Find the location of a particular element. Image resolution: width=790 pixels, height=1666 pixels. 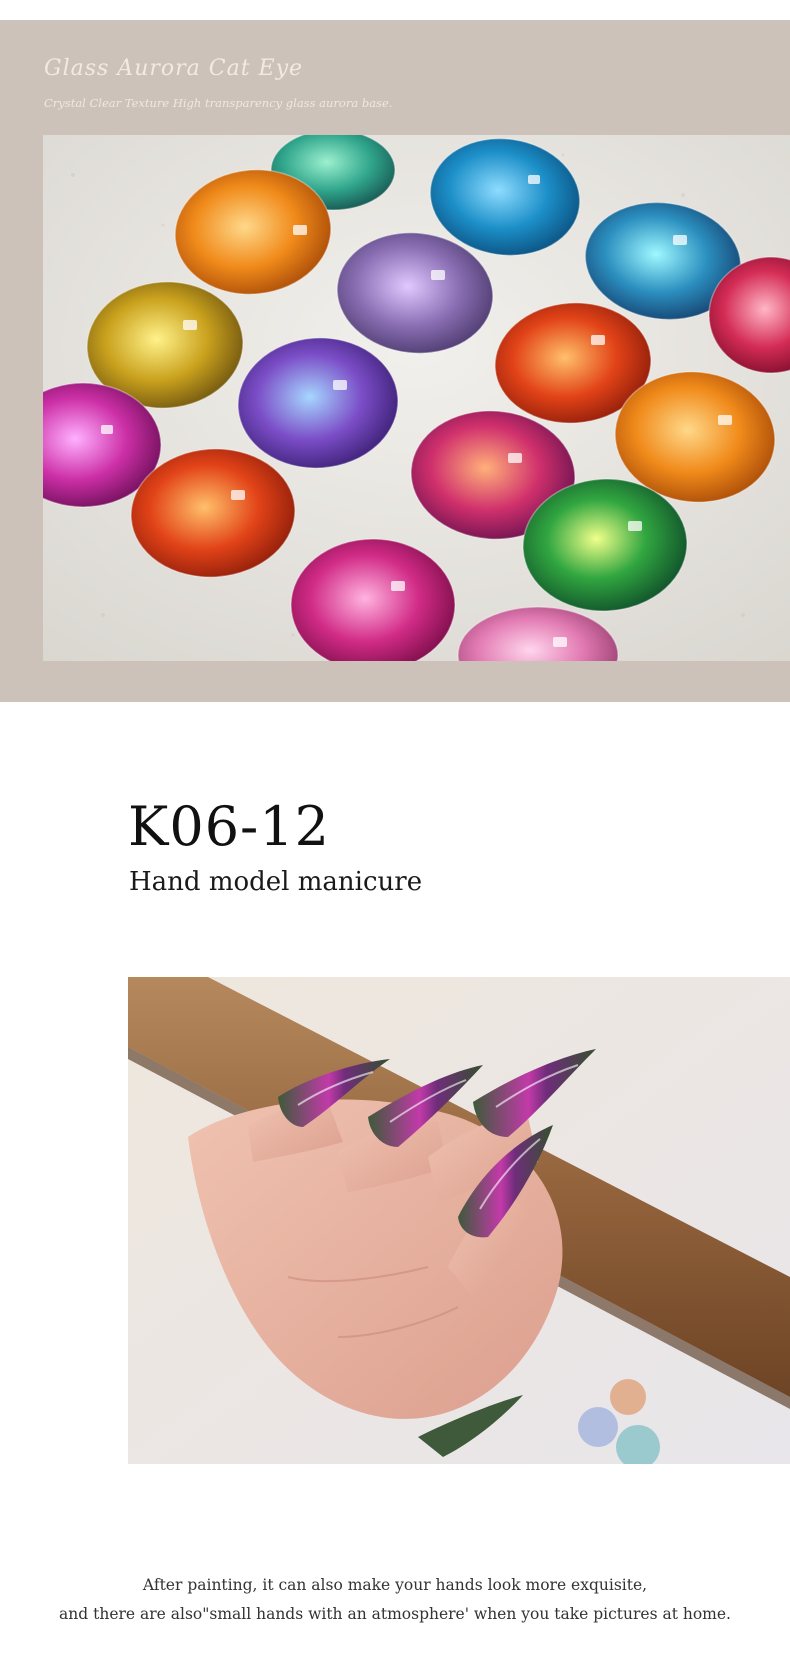

product-code: K06-12 is located at coordinates (229, 826).